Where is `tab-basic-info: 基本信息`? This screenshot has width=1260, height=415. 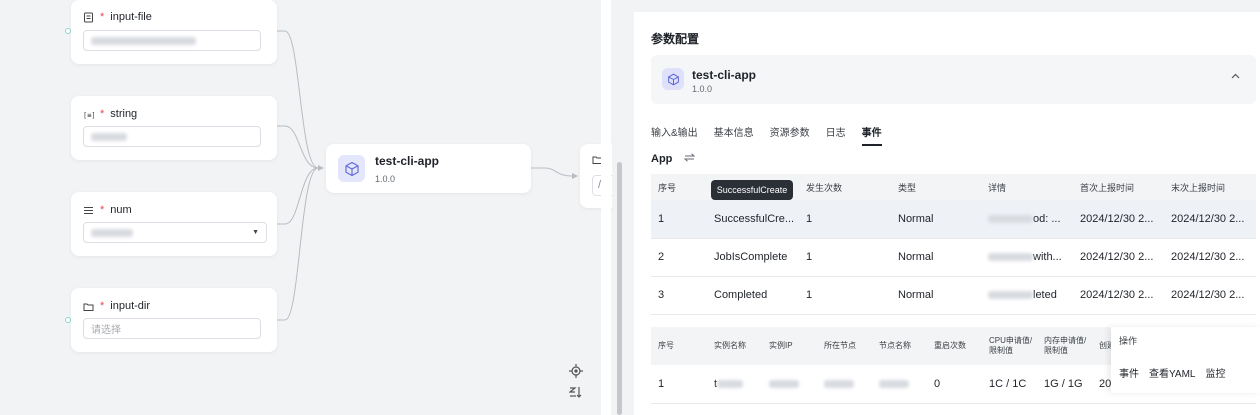 tab-basic-info: 基本信息 is located at coordinates (734, 135).